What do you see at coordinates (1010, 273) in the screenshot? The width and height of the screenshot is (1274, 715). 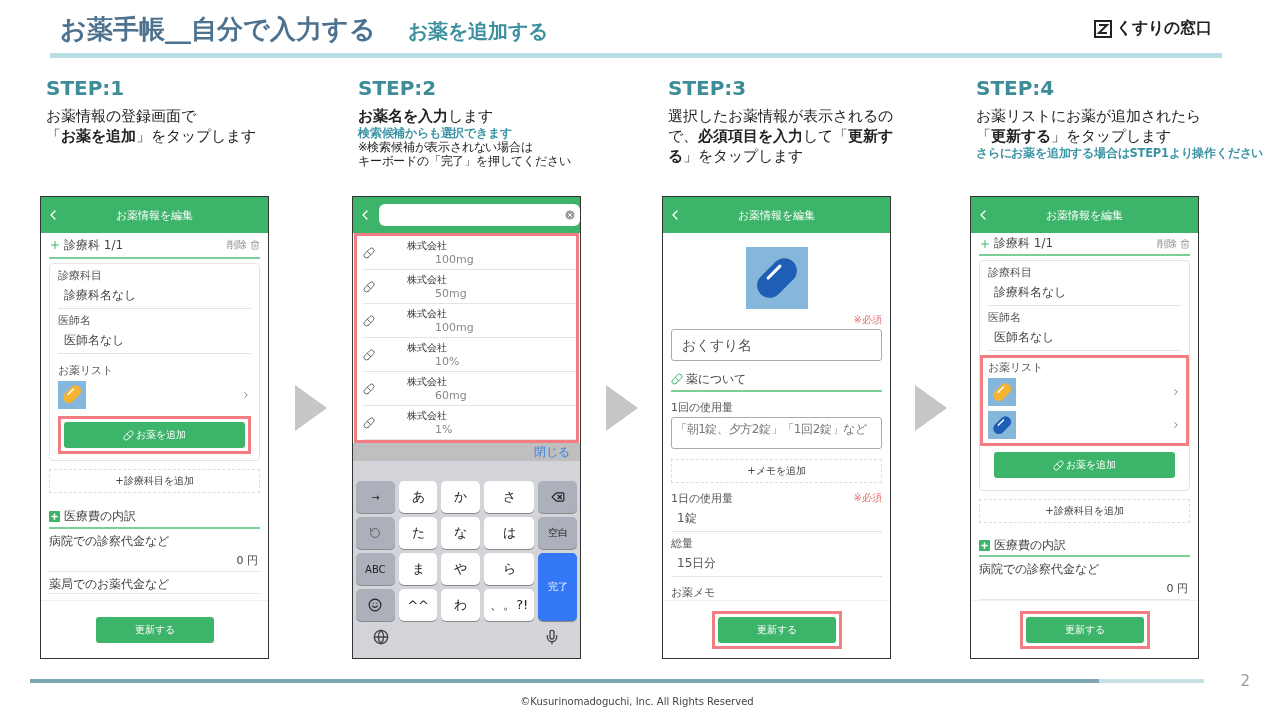 I see `field-label: 診療科目` at bounding box center [1010, 273].